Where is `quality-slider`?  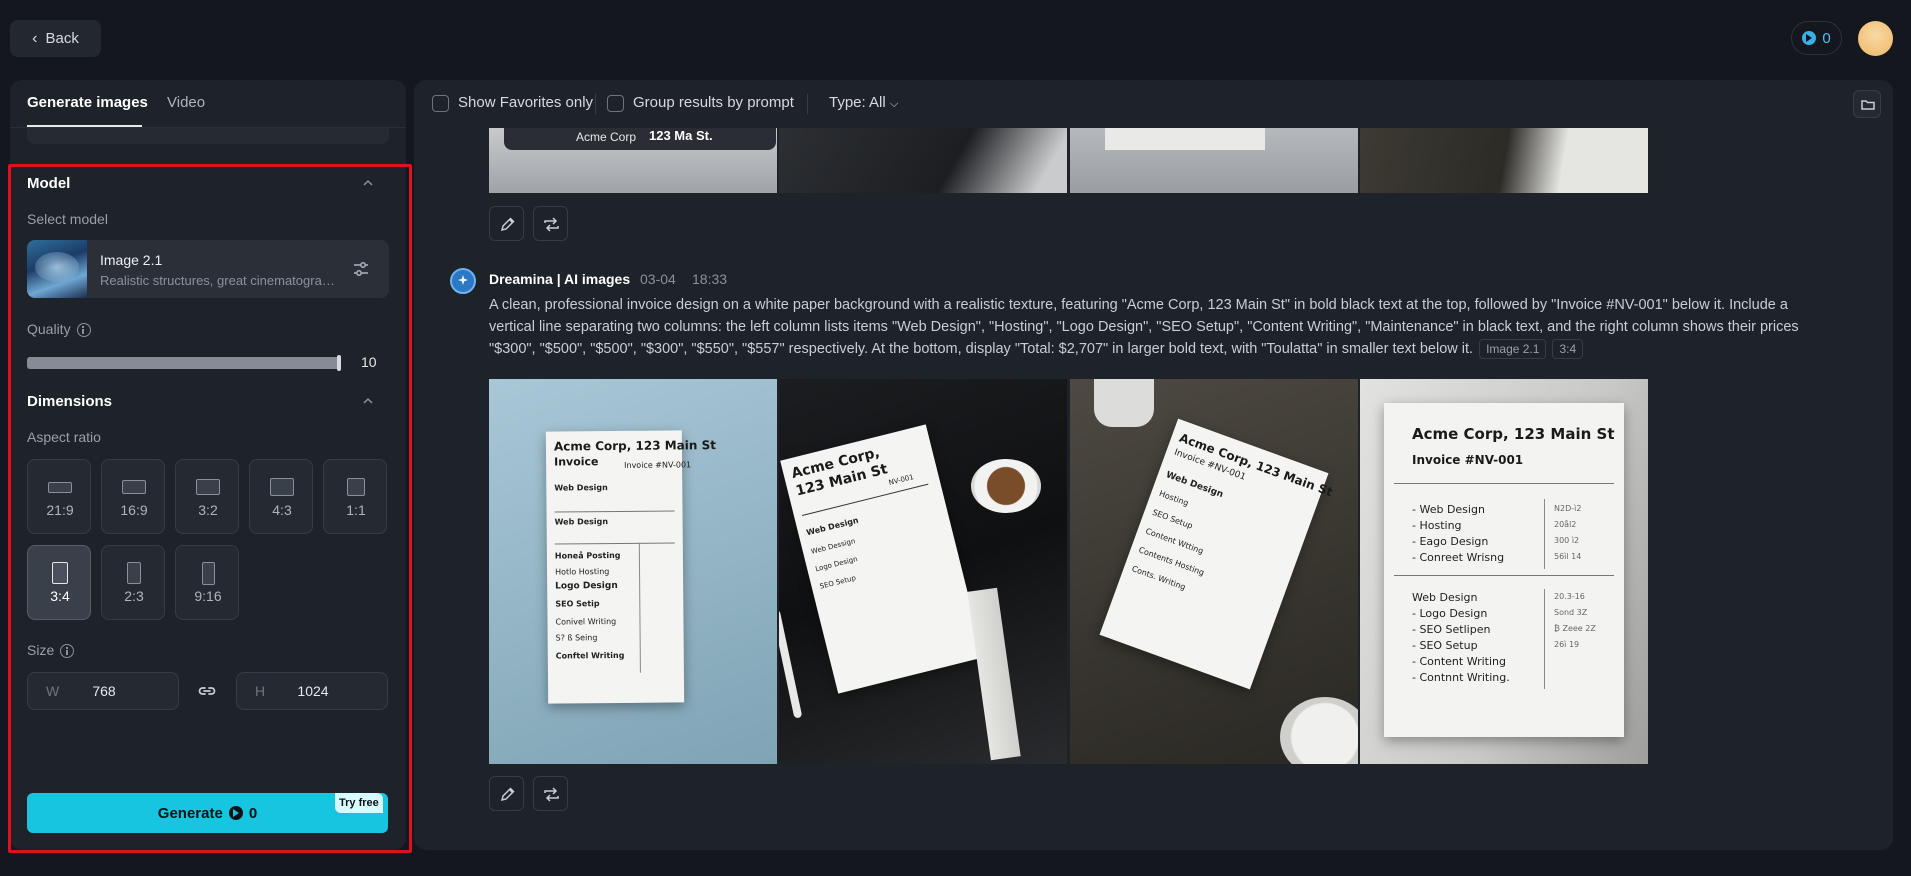 quality-slider is located at coordinates (184, 363).